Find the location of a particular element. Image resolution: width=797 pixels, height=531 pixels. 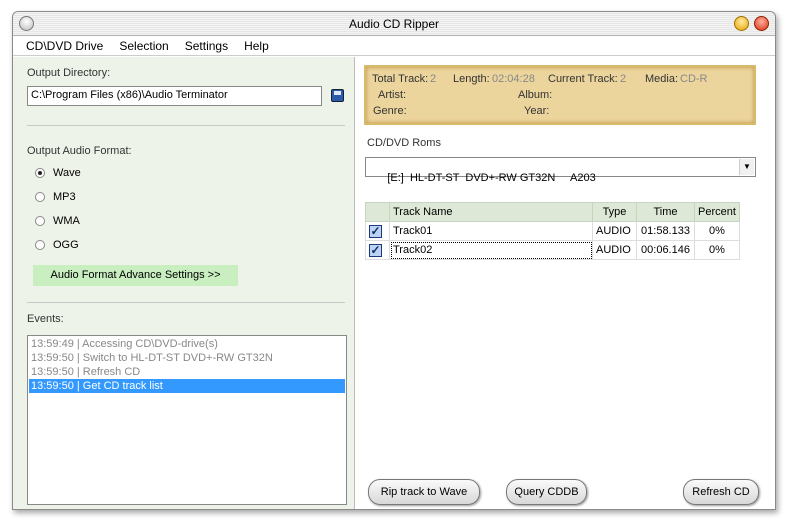

event-item: 13:59:50 | Refresh CD is located at coordinates (187, 372).